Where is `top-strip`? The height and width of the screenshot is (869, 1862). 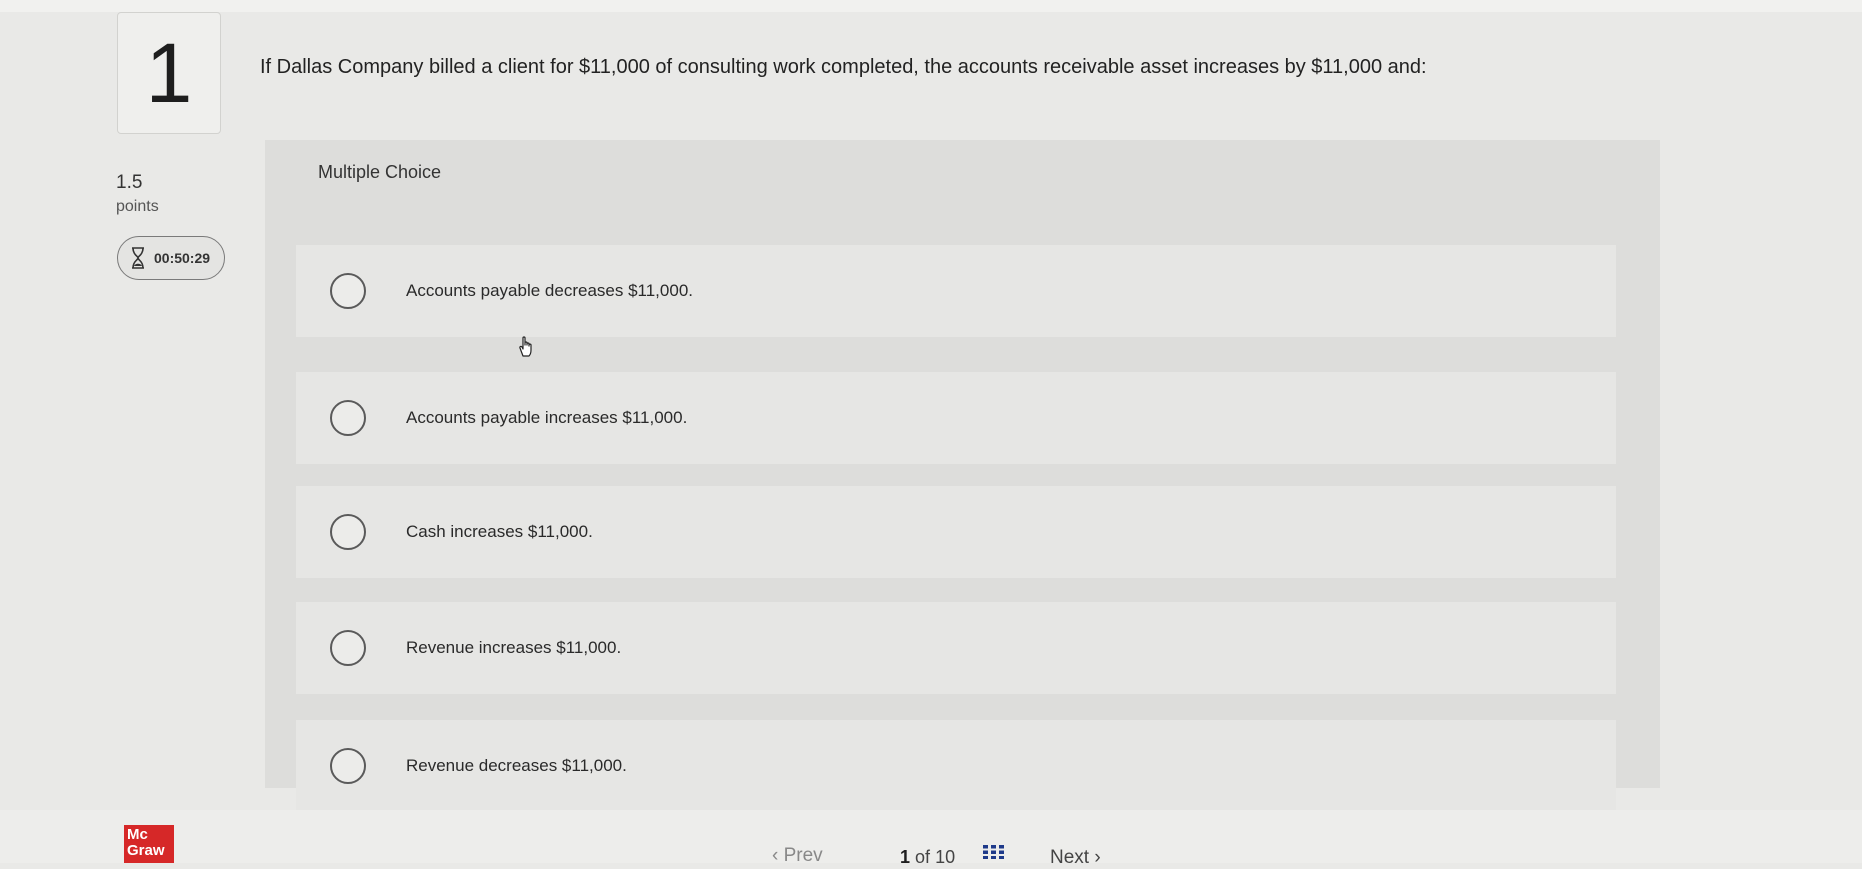
top-strip is located at coordinates (931, 6).